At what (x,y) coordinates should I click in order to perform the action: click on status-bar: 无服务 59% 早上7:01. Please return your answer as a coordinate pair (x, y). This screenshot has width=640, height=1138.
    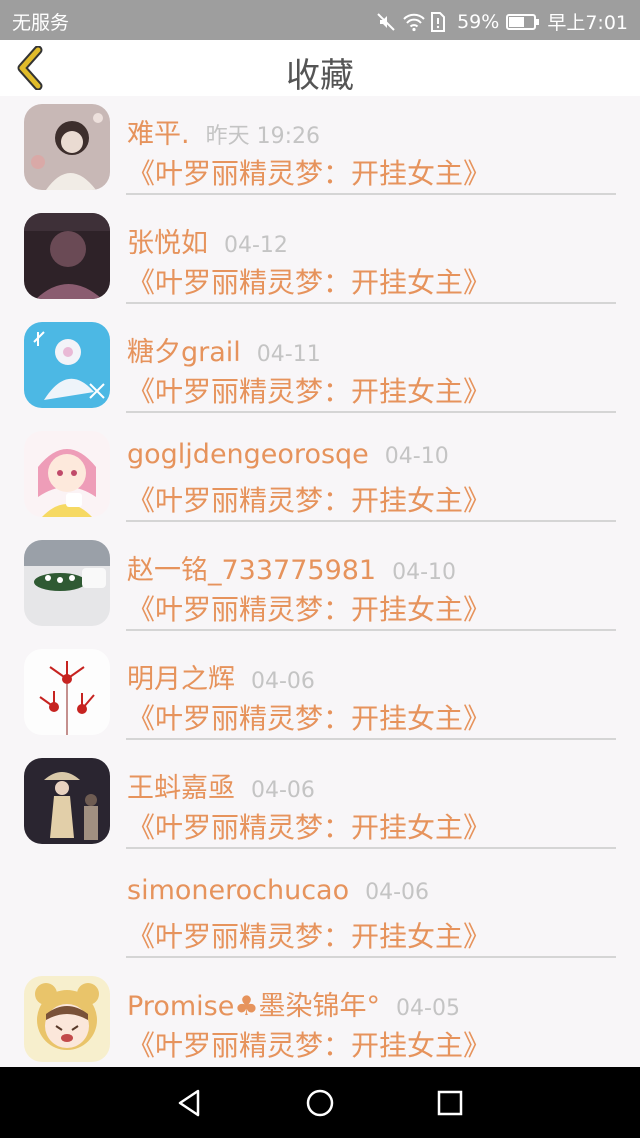
    Looking at the image, I should click on (320, 20).